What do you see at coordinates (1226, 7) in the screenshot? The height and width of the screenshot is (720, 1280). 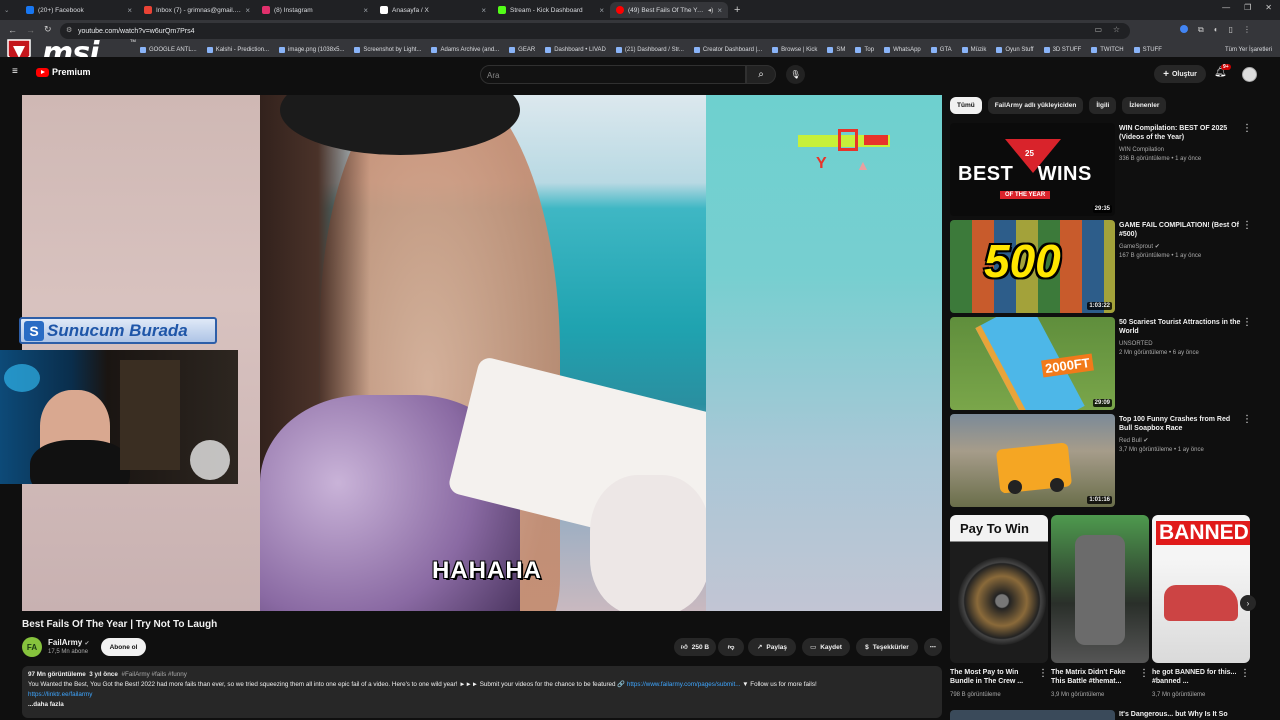 I see `minimize-icon: —` at bounding box center [1226, 7].